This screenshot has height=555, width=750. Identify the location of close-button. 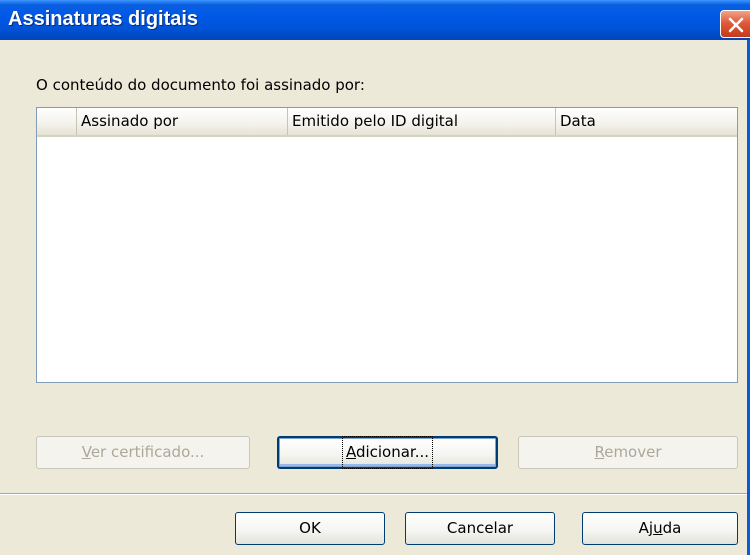
(735, 24).